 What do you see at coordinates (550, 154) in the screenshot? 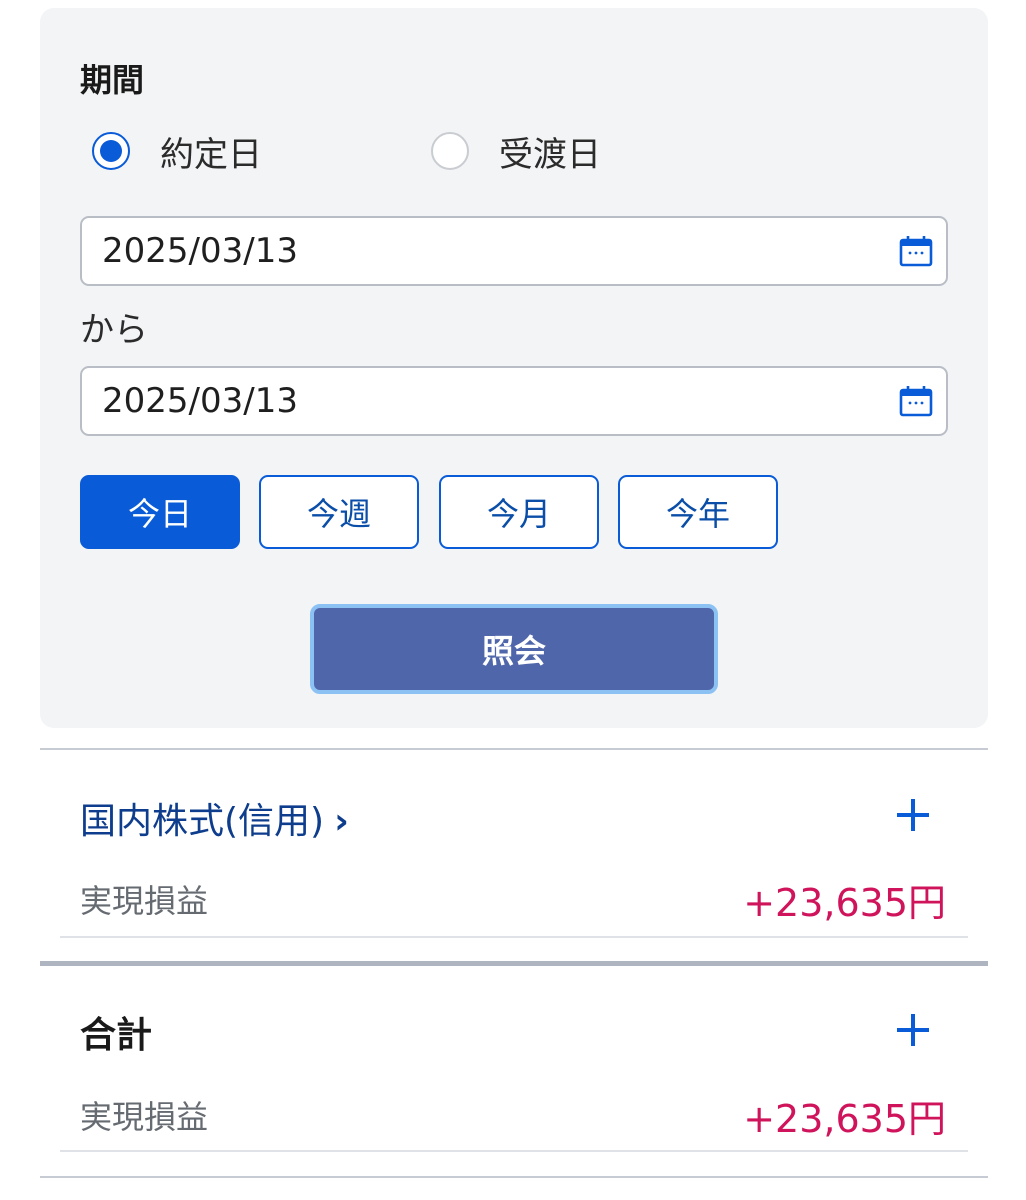
I see `radio-settlement-date-label: 受渡日` at bounding box center [550, 154].